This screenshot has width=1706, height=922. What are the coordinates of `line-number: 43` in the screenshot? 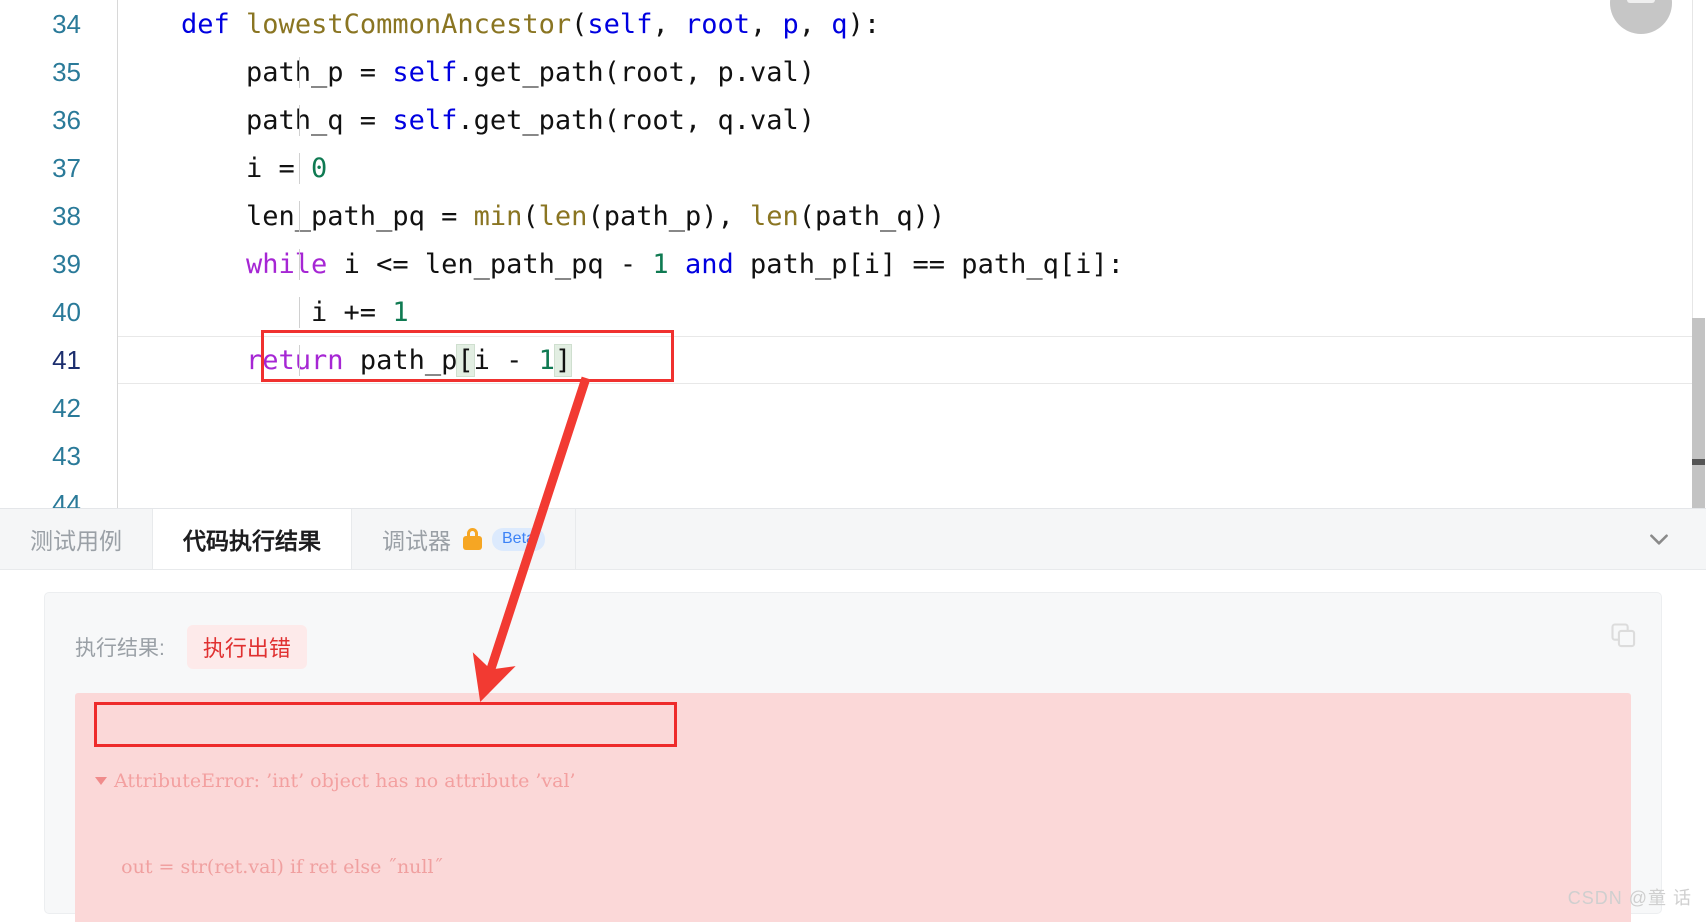 It's located at (66, 455).